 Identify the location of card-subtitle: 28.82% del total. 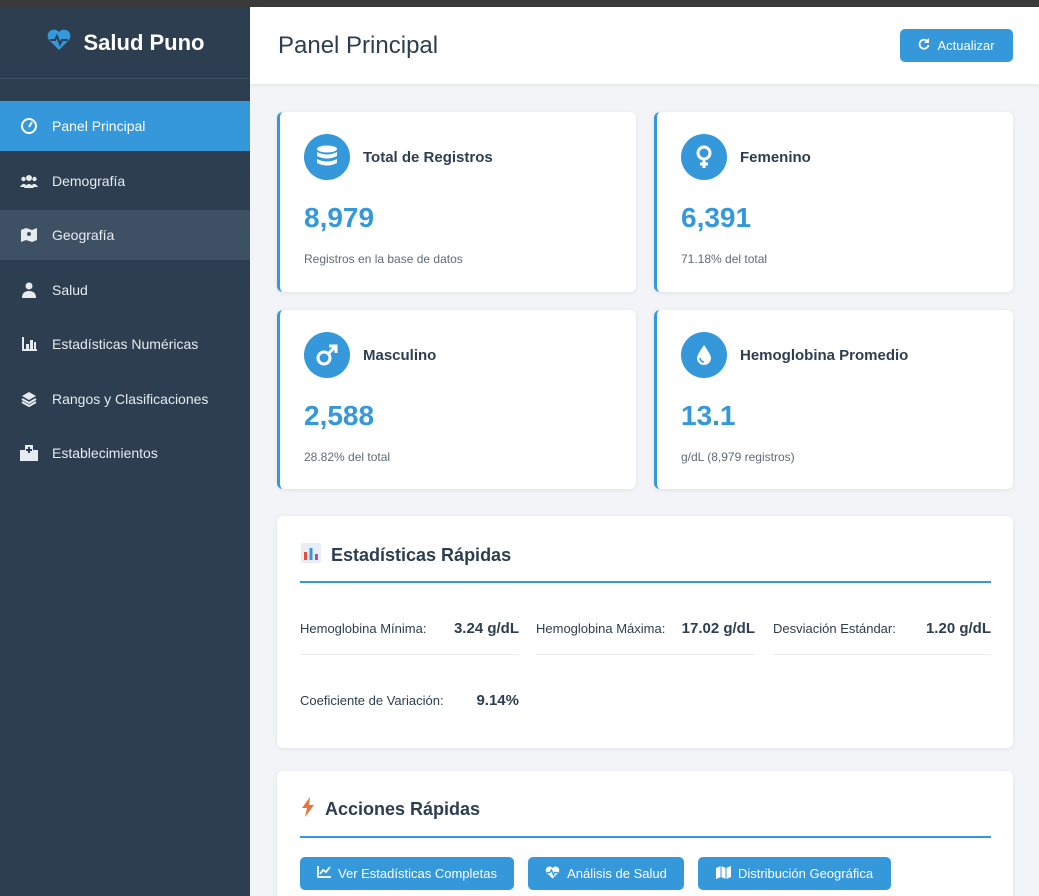
(347, 457).